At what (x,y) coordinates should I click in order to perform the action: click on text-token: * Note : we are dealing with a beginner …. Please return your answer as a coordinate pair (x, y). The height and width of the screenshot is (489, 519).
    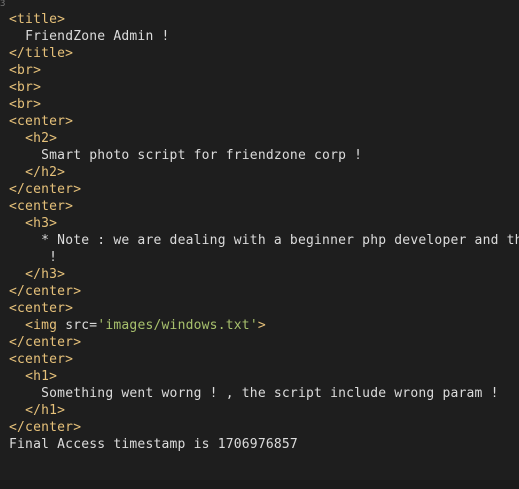
    Looking at the image, I should click on (280, 240).